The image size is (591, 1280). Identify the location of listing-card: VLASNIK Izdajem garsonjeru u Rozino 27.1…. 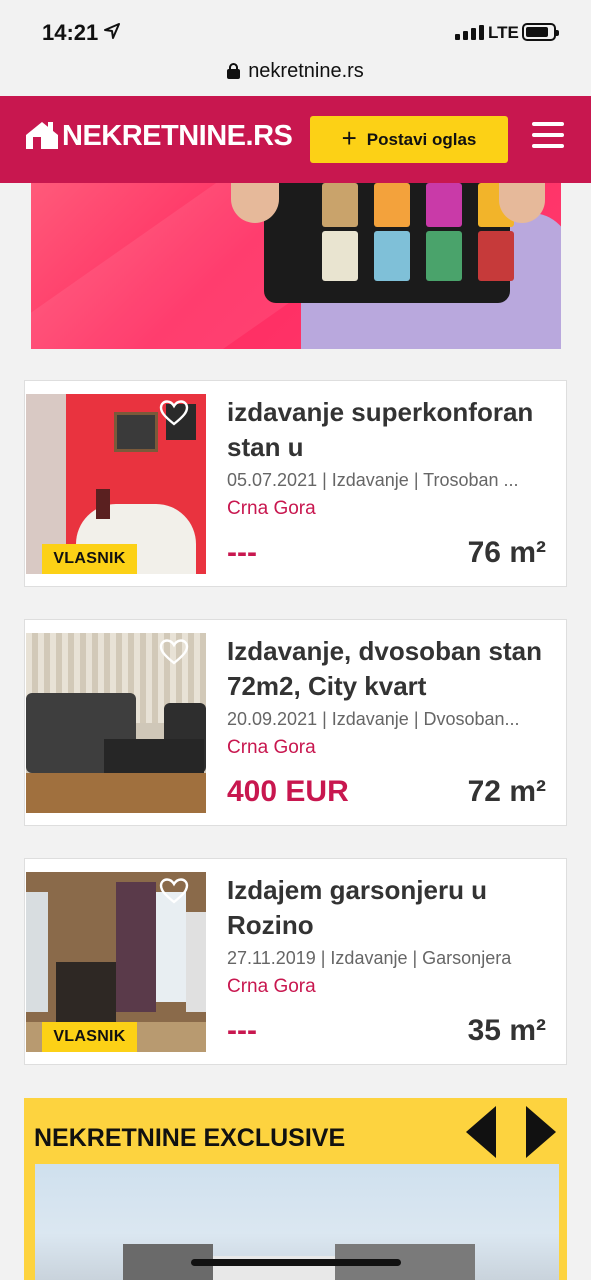
(295, 961).